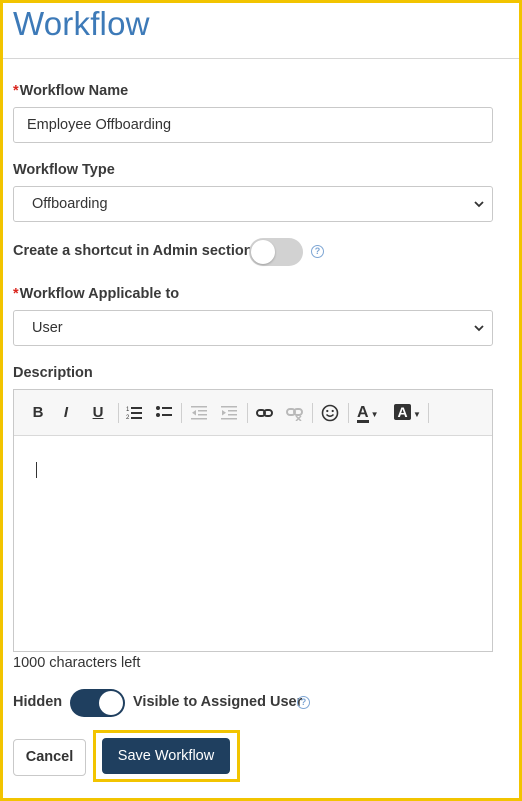 The height and width of the screenshot is (801, 522). I want to click on save-workflow-button: Save Workflow, so click(166, 756).